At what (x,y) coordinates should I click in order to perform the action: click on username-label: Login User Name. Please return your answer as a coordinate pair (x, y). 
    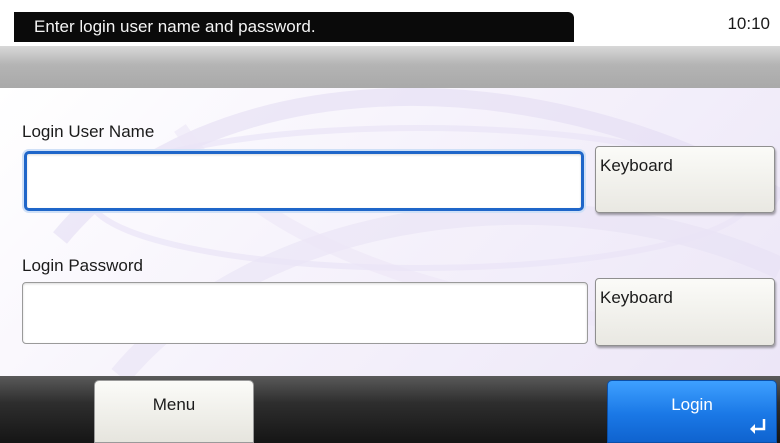
    Looking at the image, I should click on (88, 131).